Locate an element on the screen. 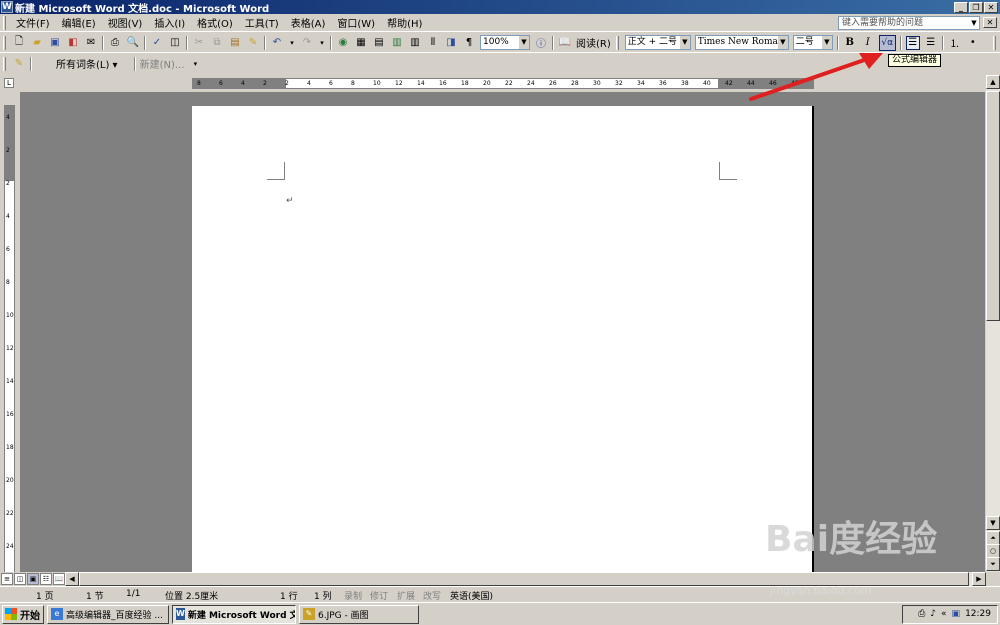 The width and height of the screenshot is (1000, 625). menu-format: 格式(O) is located at coordinates (215, 22).